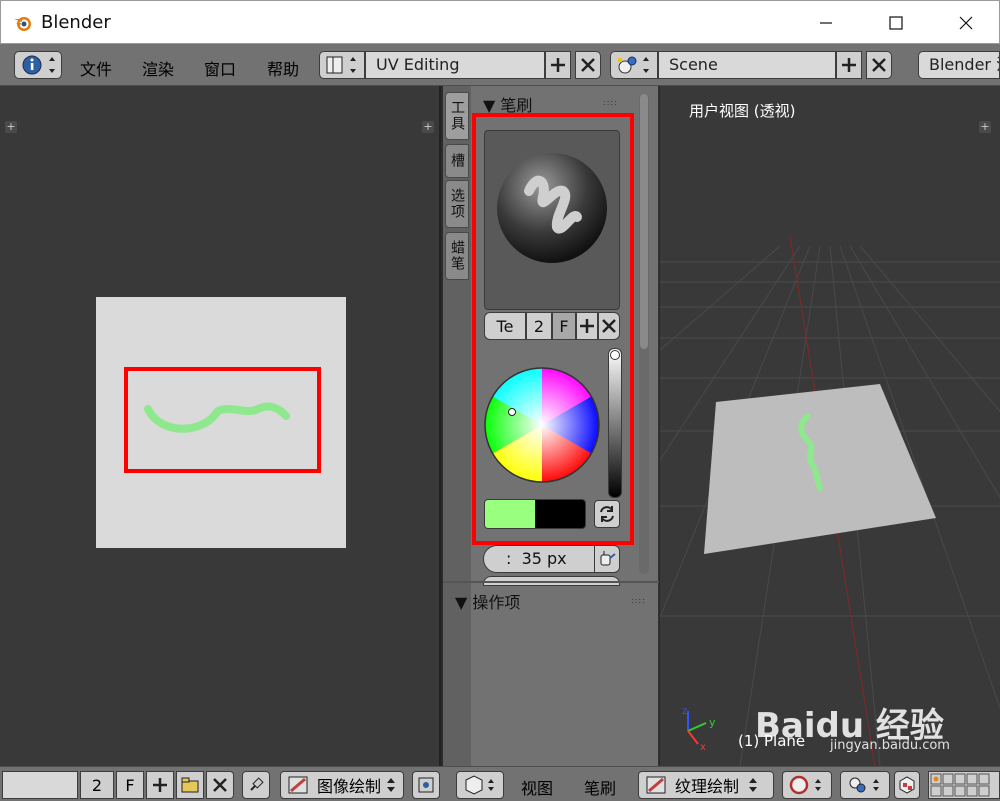 This screenshot has width=1000, height=801. I want to click on view-target-icon, so click(426, 785).